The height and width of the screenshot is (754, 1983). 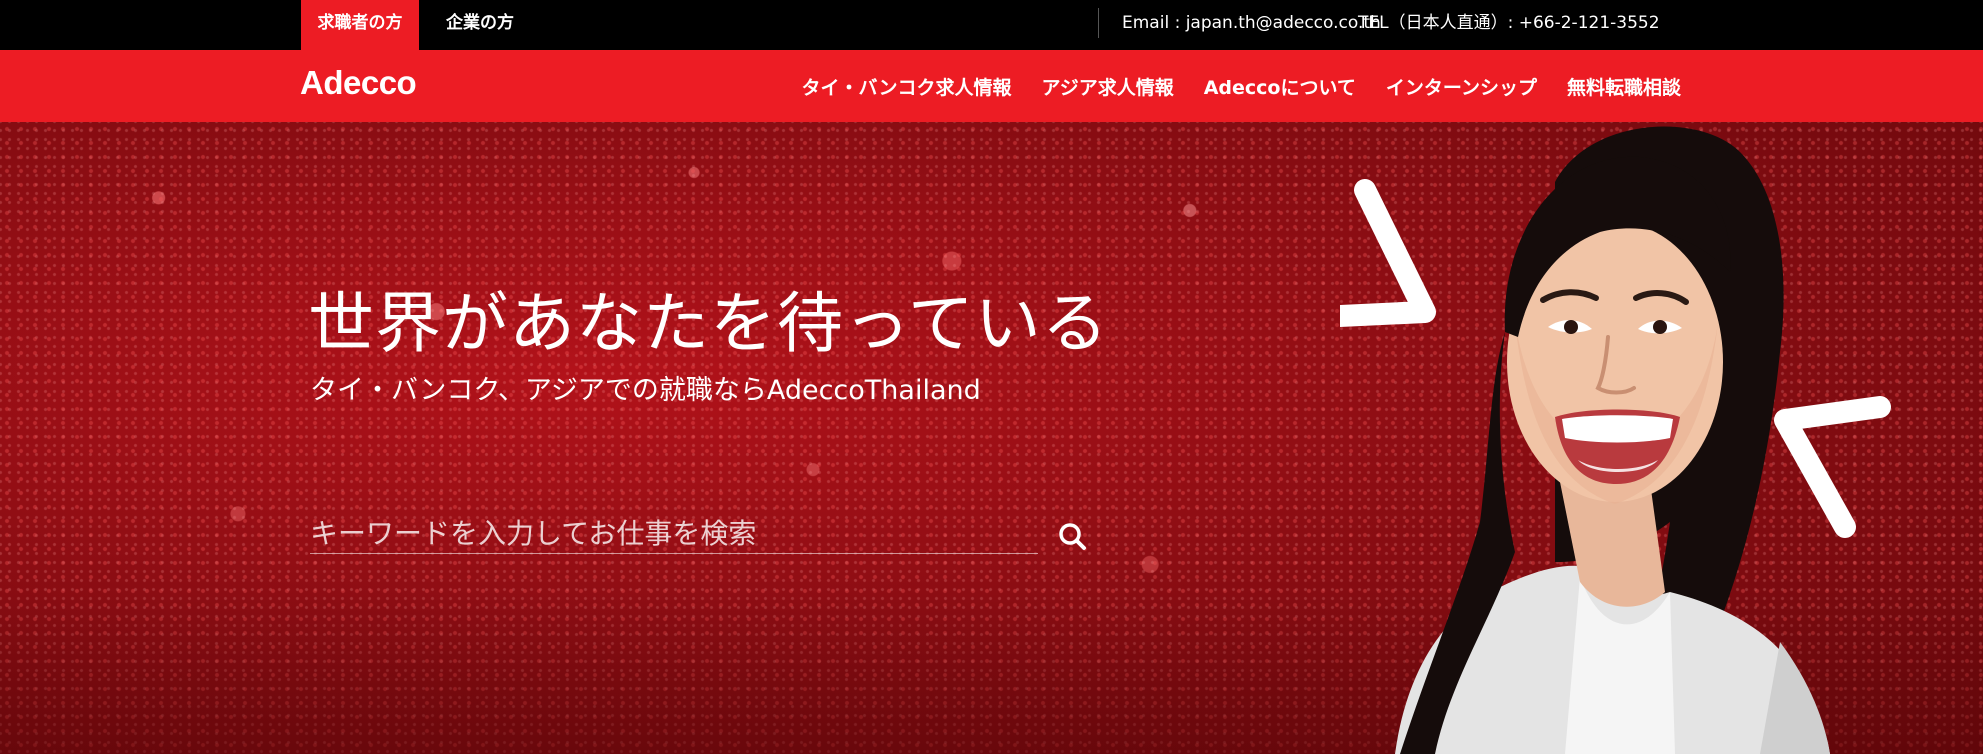 I want to click on hero-headline: 世界があなたを待っている, so click(x=708, y=323).